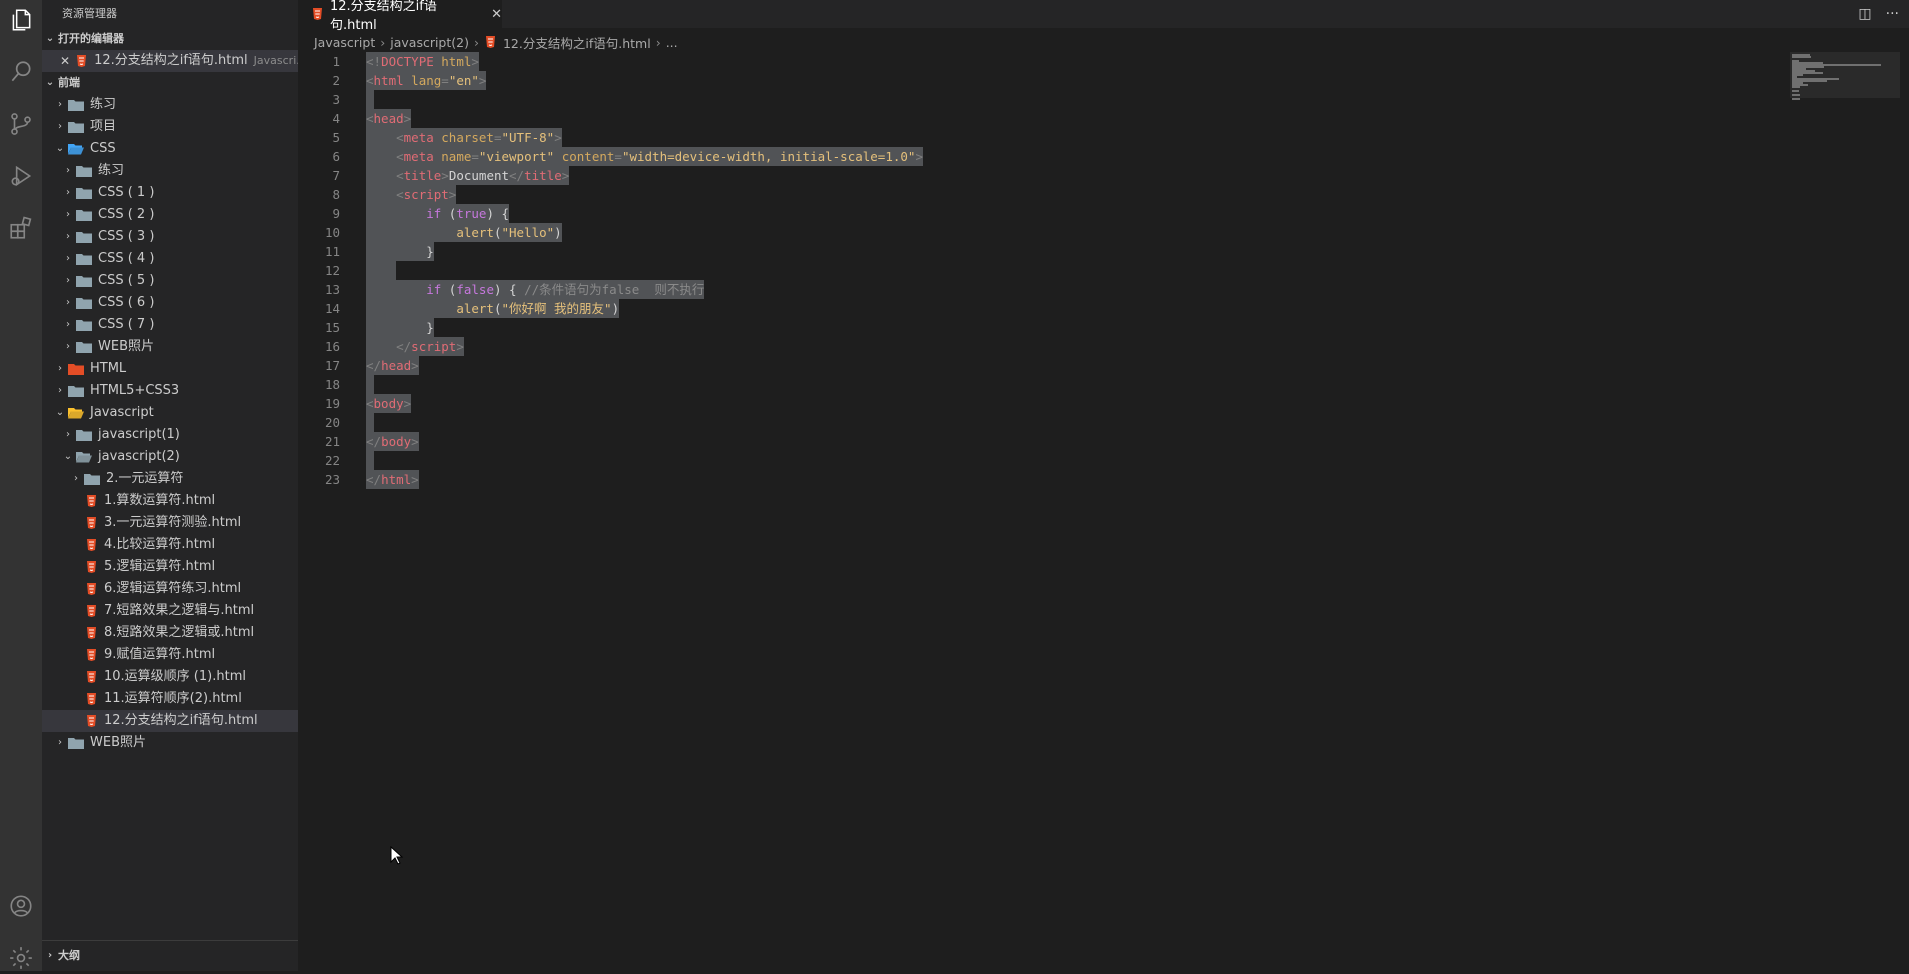  What do you see at coordinates (170, 281) in the screenshot?
I see `folder-item: › CSS ( 5 )` at bounding box center [170, 281].